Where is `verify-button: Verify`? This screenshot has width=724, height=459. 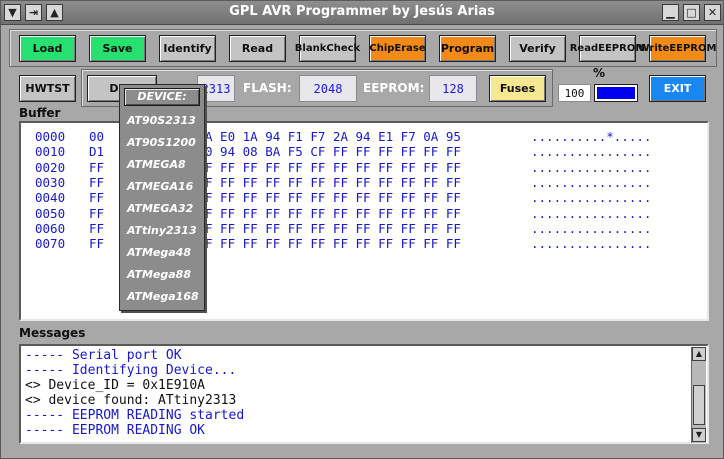
verify-button: Verify is located at coordinates (537, 48).